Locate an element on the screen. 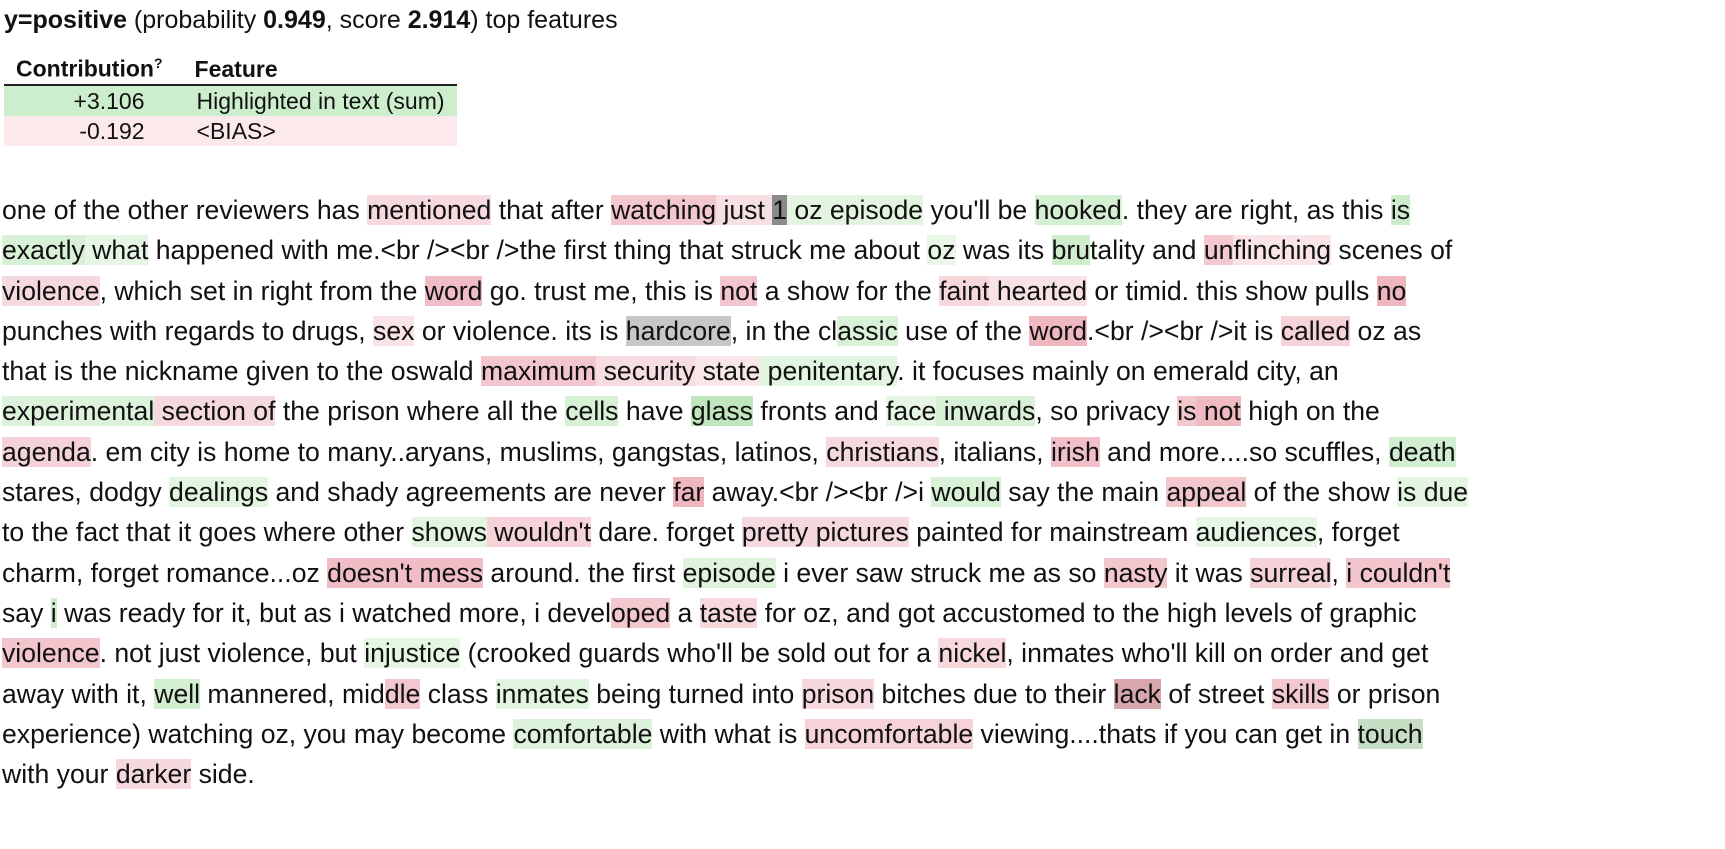 Image resolution: width=1725 pixels, height=849 pixels. highlighted-token: is is located at coordinates (1400, 210).